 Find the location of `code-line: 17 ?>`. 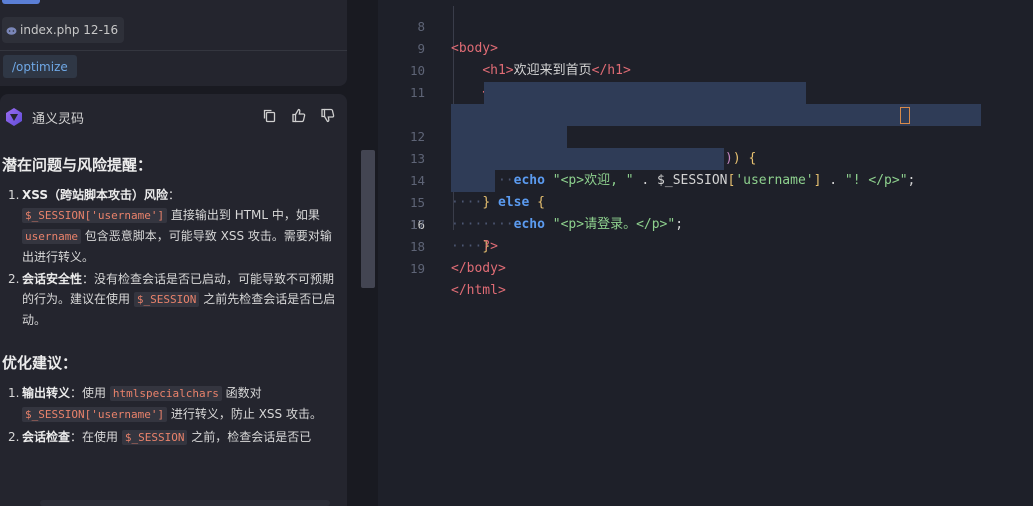

code-line: 17 ?> is located at coordinates (705, 223).